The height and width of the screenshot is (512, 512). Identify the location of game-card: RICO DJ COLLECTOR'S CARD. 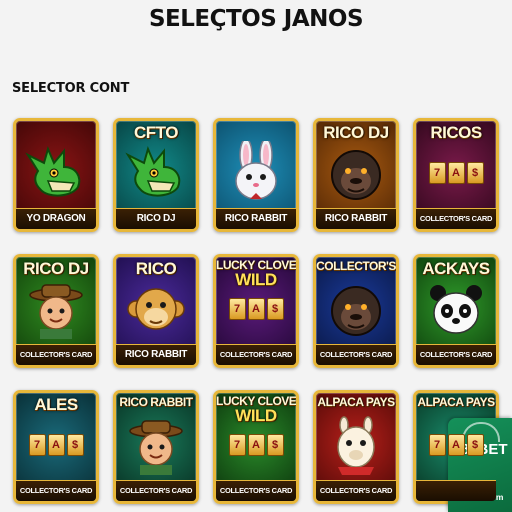
(56, 311).